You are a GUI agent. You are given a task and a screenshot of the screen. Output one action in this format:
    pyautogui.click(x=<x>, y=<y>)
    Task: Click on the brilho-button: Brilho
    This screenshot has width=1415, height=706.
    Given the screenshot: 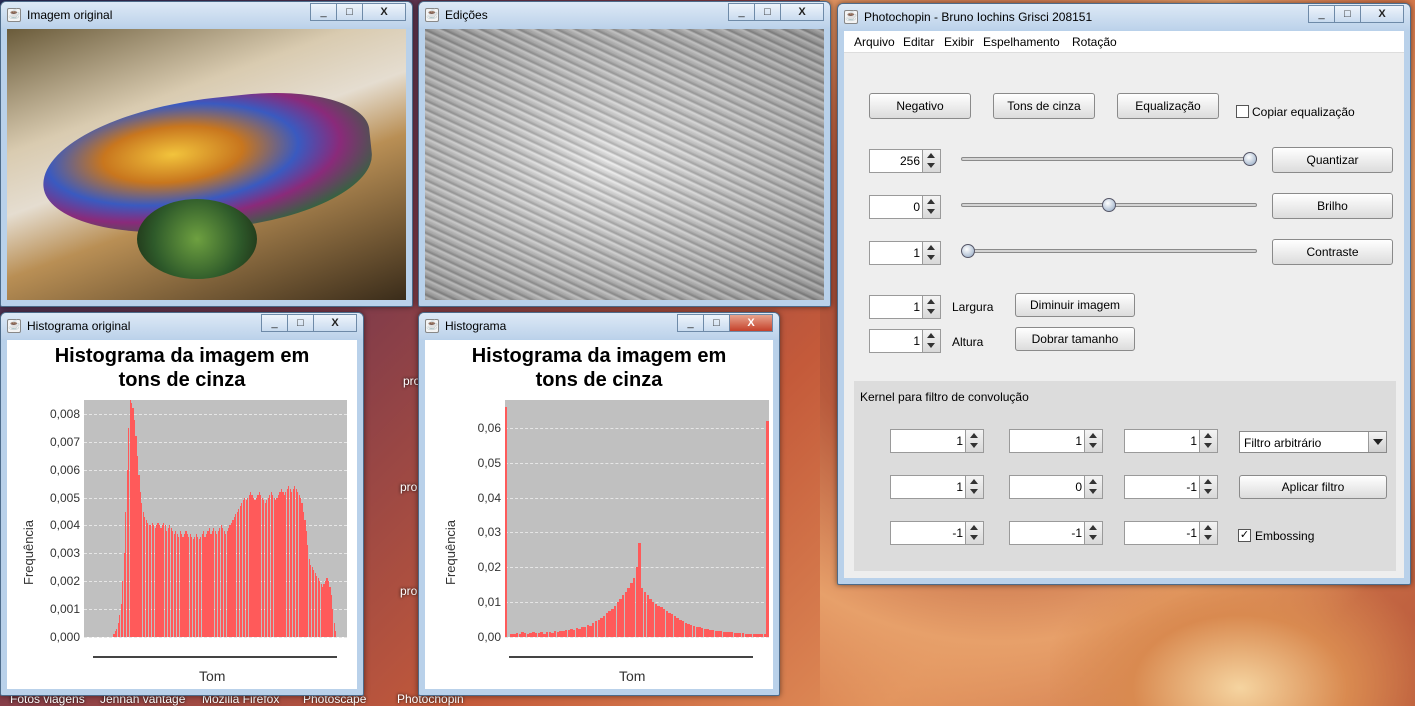 What is the action you would take?
    pyautogui.click(x=1332, y=206)
    